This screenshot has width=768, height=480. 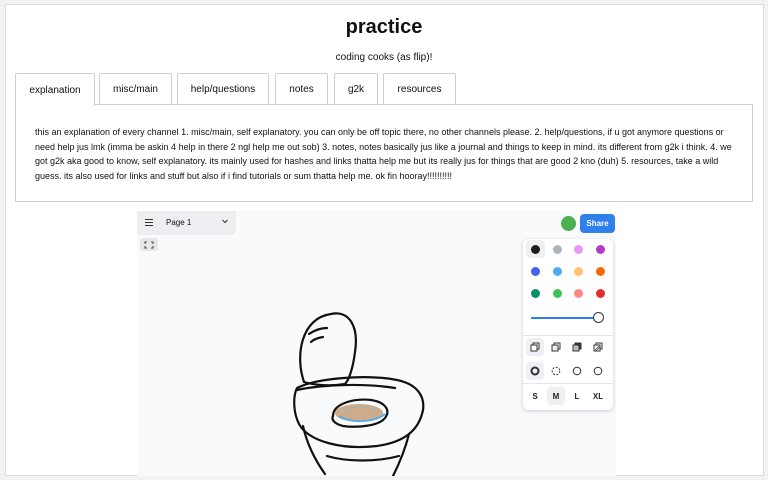 What do you see at coordinates (384, 57) in the screenshot?
I see `page-subtitle: coding cooks (as flip)!` at bounding box center [384, 57].